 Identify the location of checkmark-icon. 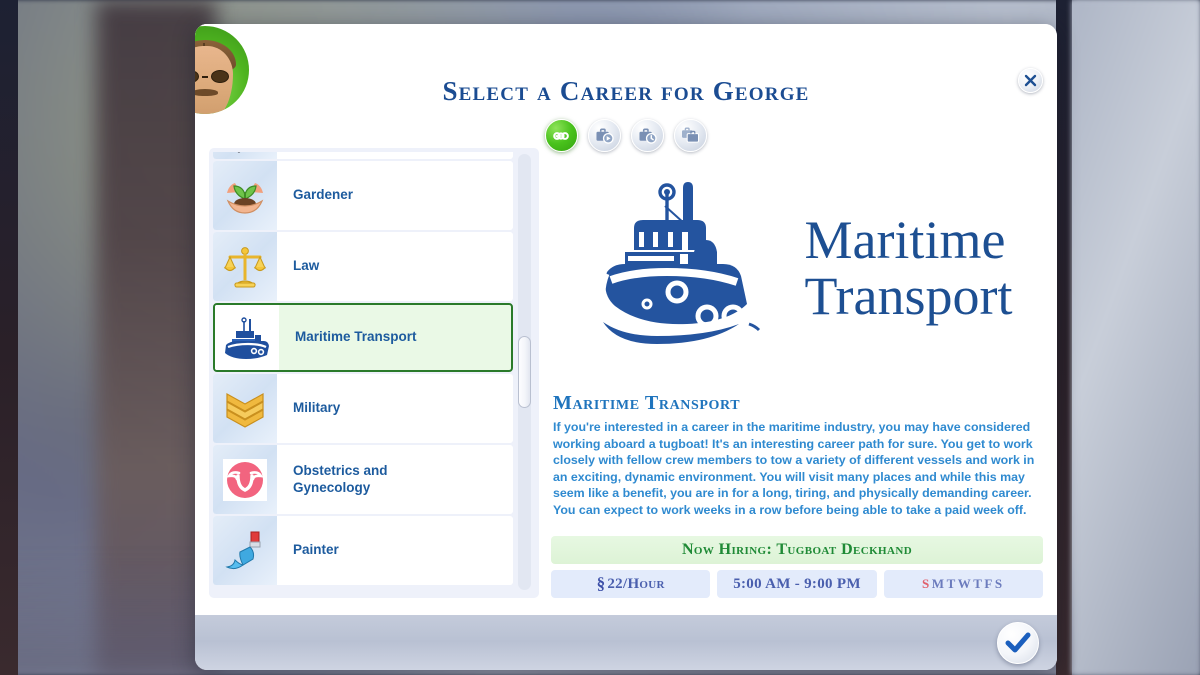
(1018, 642).